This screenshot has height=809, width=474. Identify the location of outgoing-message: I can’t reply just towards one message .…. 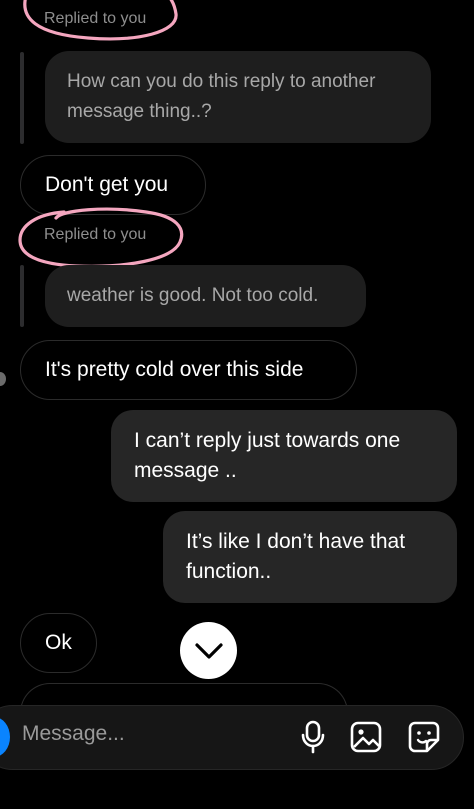
(284, 456).